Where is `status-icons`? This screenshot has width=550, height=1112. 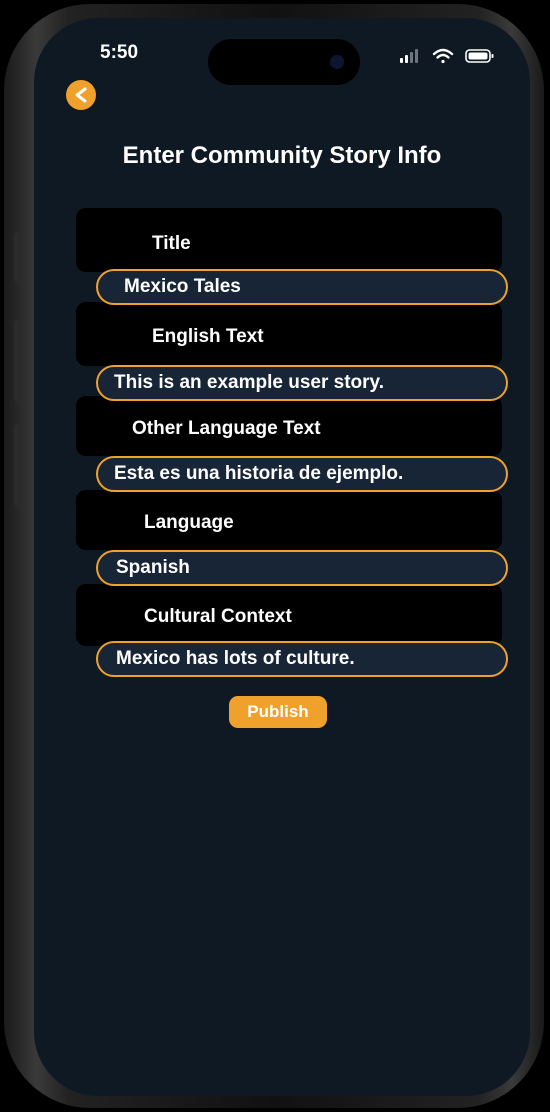 status-icons is located at coordinates (449, 56).